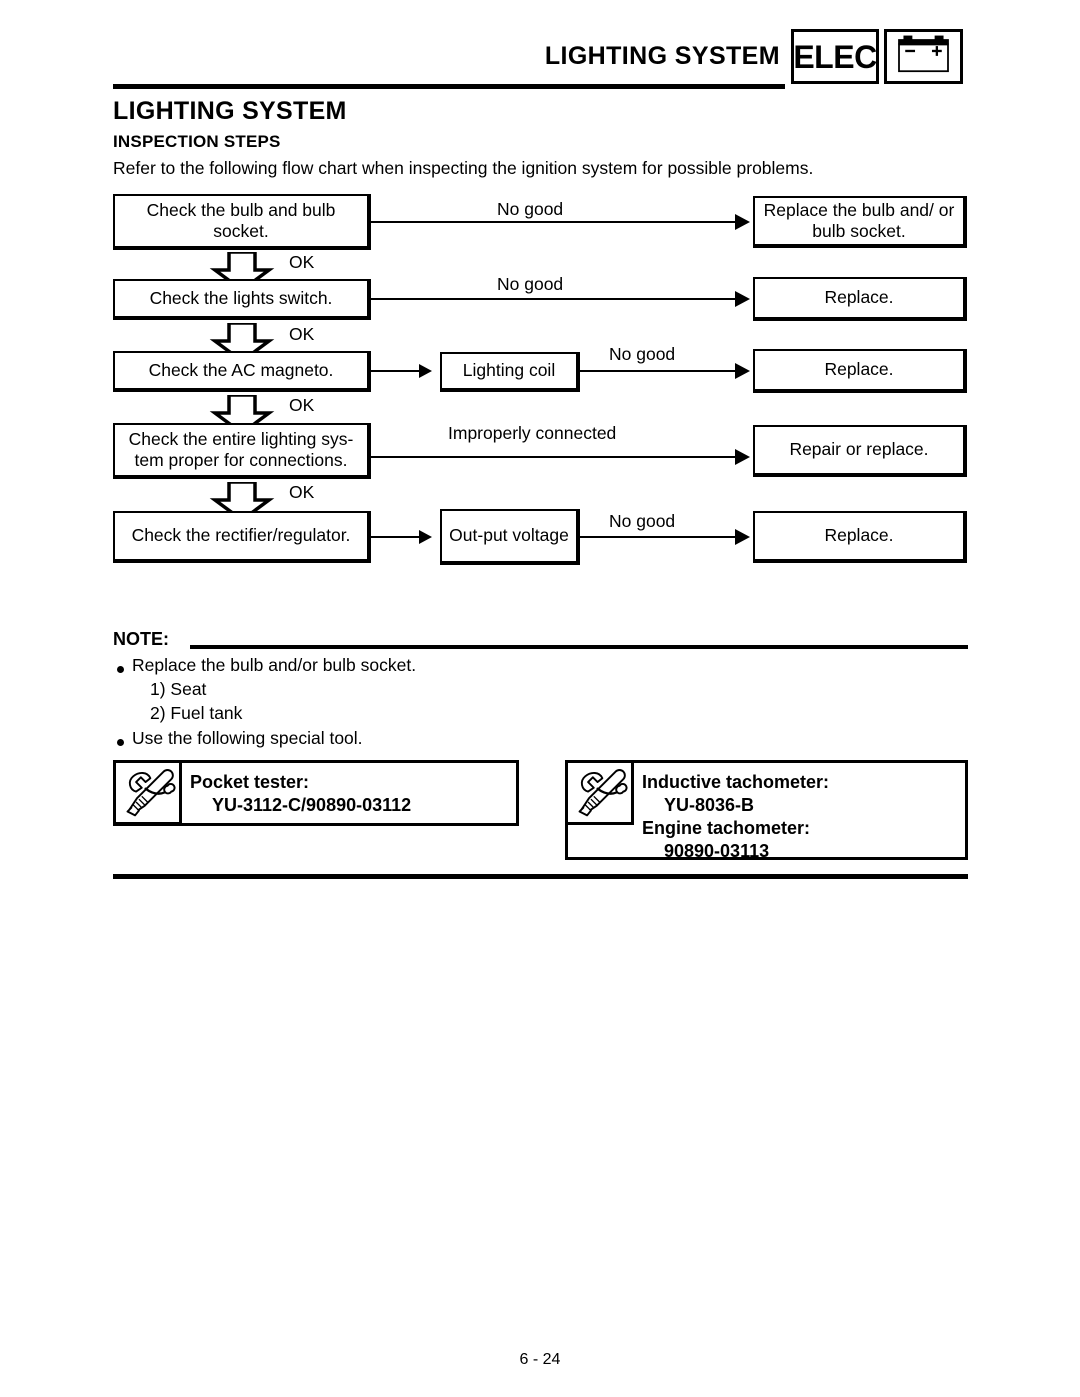  I want to click on tool-name-secondary: Engine tachometer:, so click(726, 828).